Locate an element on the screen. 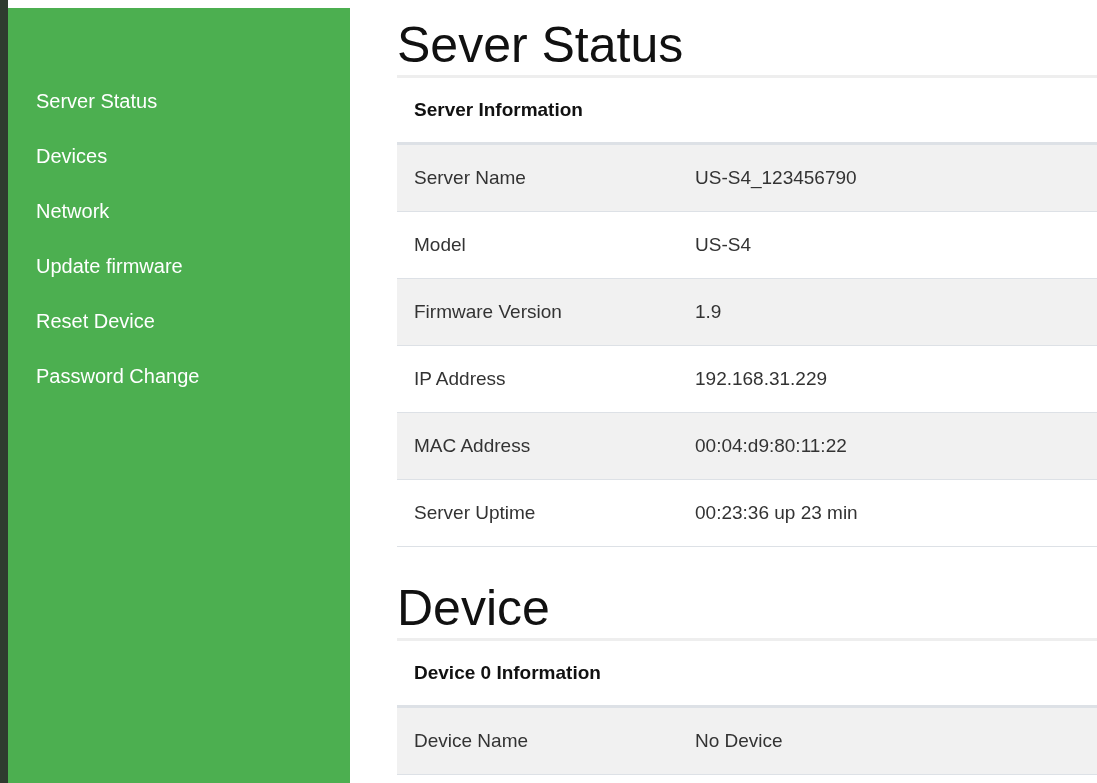 Image resolution: width=1097 pixels, height=783 pixels. label-cell: Device Name is located at coordinates (537, 740).